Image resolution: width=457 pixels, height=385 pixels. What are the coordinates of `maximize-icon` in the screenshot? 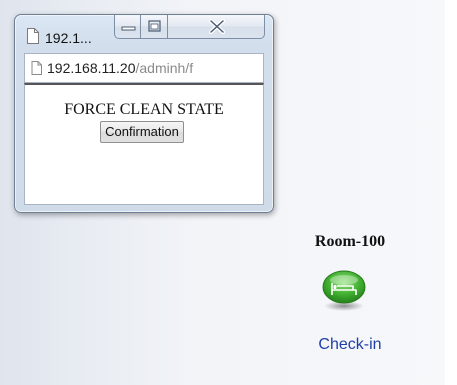 It's located at (154, 26).